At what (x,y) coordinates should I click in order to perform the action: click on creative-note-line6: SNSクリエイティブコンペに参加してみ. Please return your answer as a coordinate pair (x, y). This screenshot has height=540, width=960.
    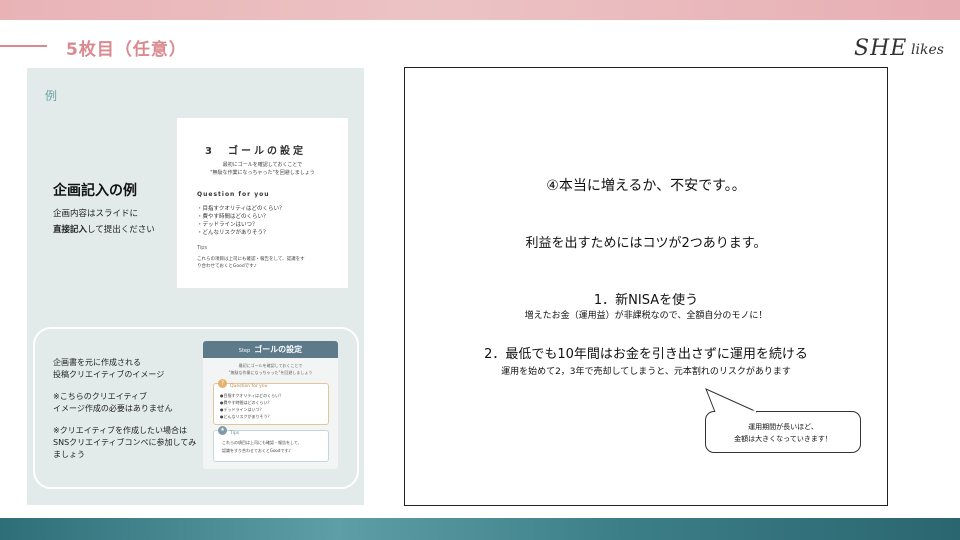
    Looking at the image, I should click on (125, 442).